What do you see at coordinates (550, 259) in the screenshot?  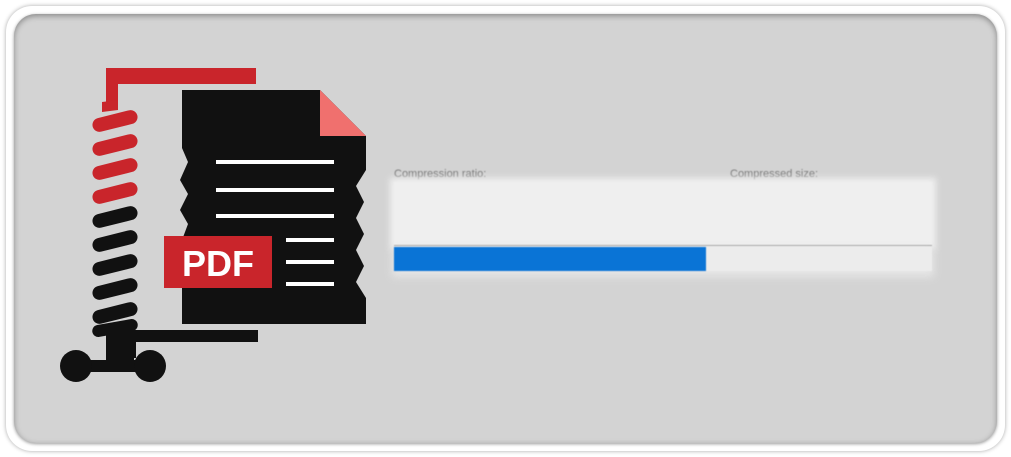 I see `progress-fill` at bounding box center [550, 259].